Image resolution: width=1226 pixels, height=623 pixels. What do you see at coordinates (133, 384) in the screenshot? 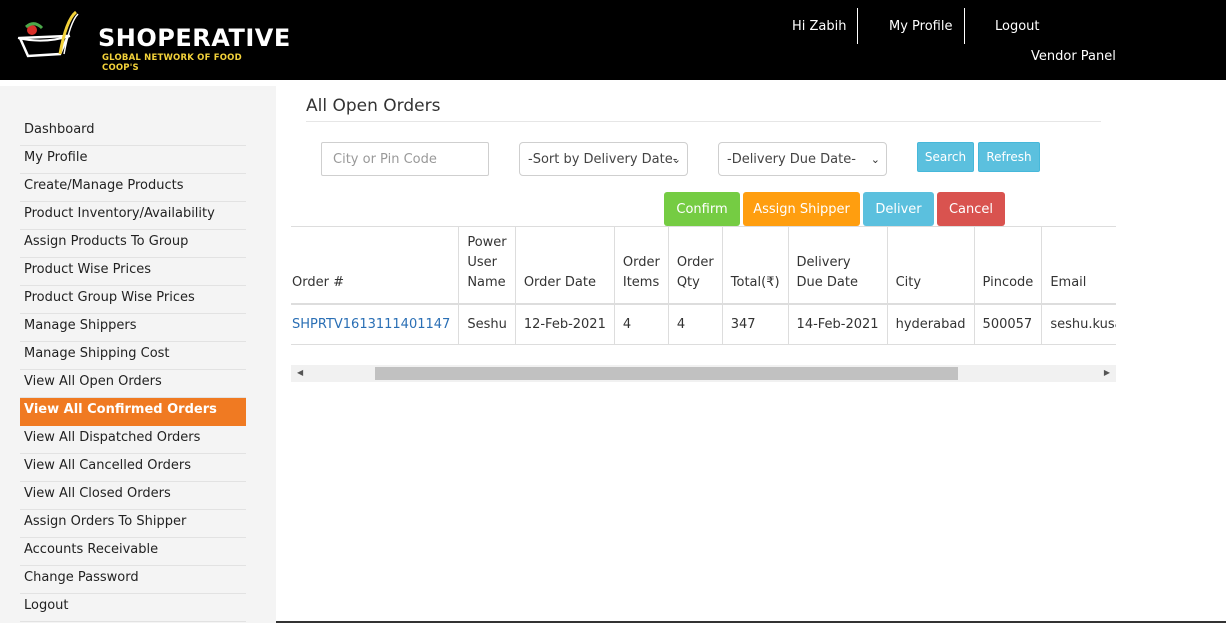
I see `sidebar-item-view-all-open-orders: View All Open Orders` at bounding box center [133, 384].